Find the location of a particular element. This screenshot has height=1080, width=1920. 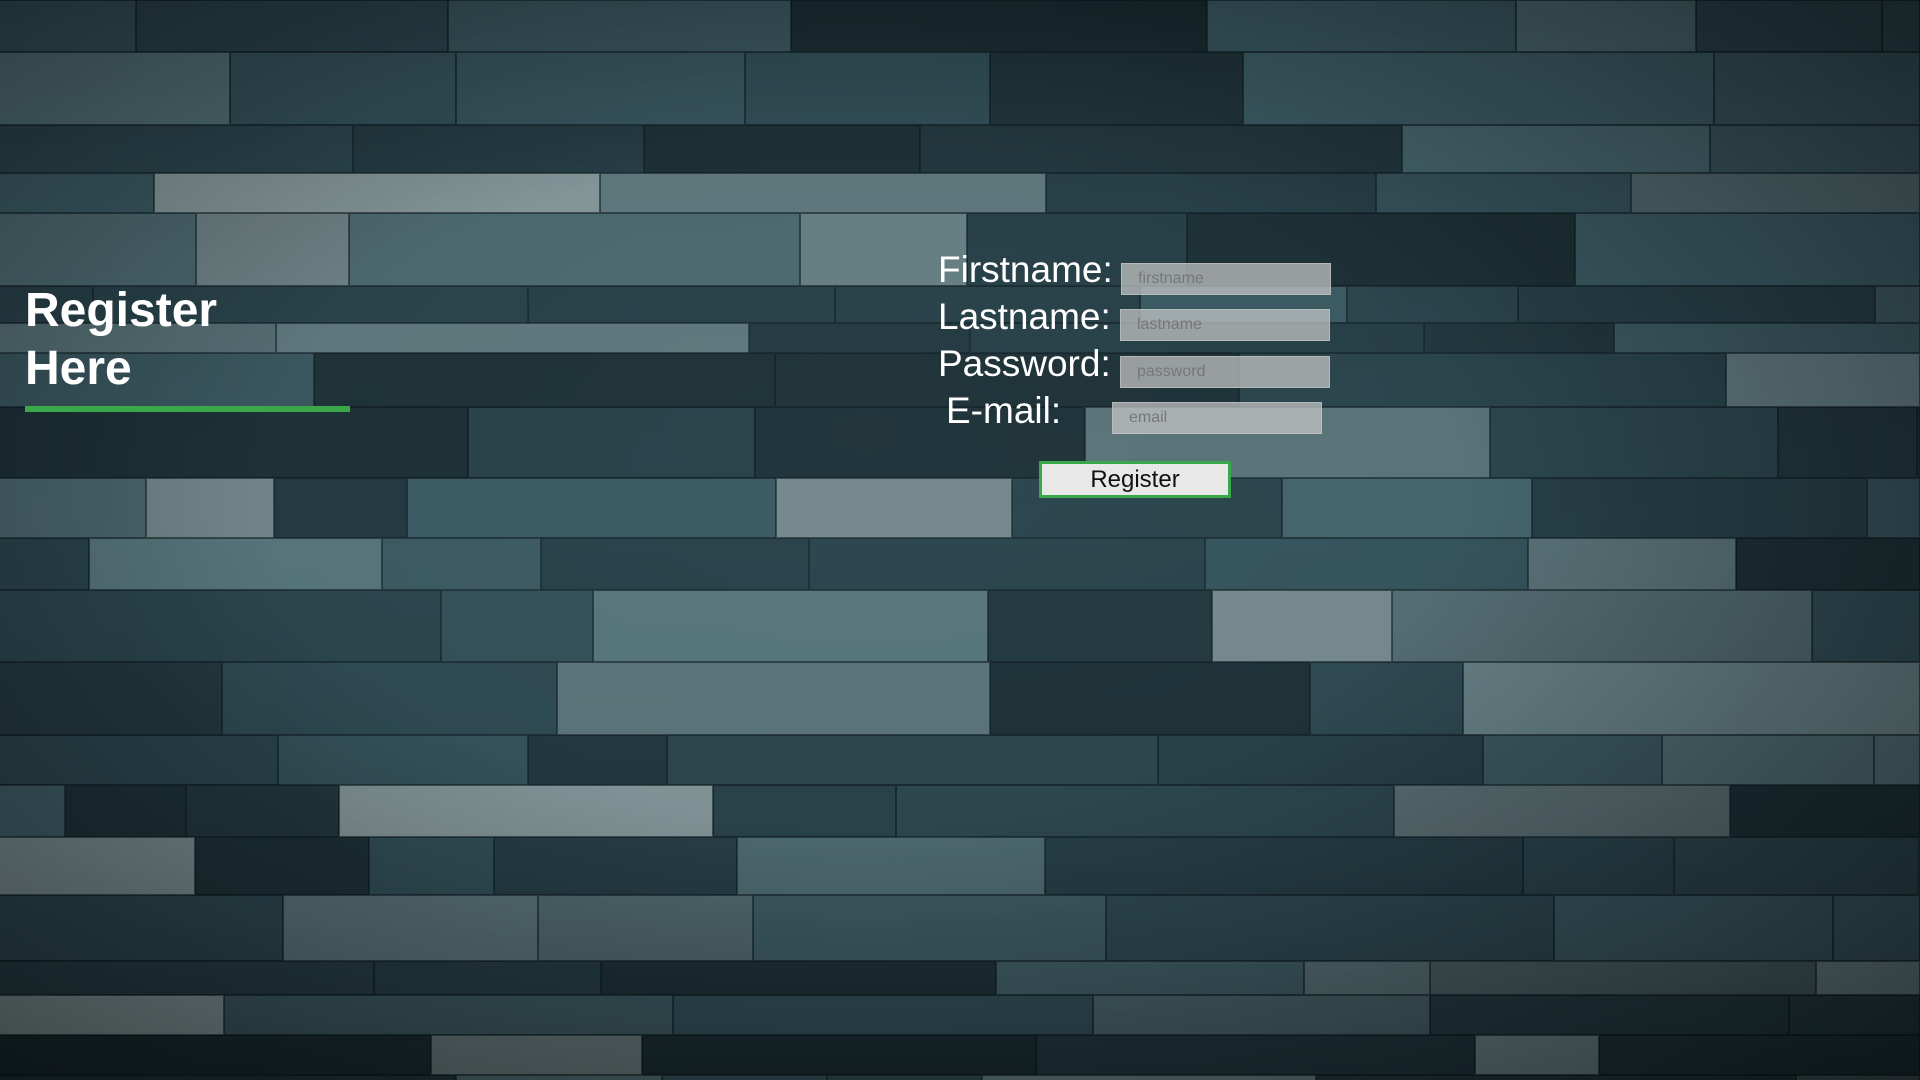

page-title-line-2: Here is located at coordinates (78, 368).